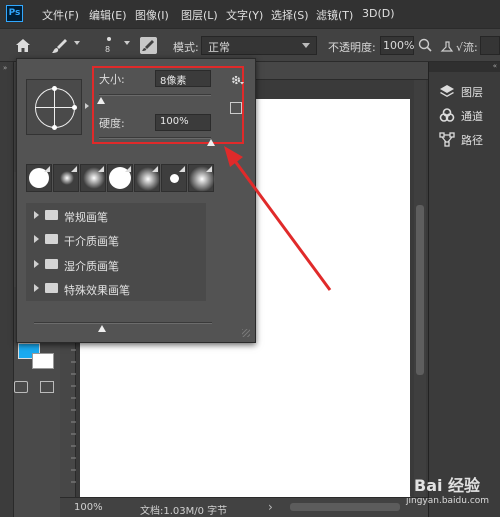 Image resolution: width=500 pixels, height=517 pixels. I want to click on brush-groups-list: 常规画笔 干介质画笔 湿介质画笔 特殊效果画笔, so click(116, 252).